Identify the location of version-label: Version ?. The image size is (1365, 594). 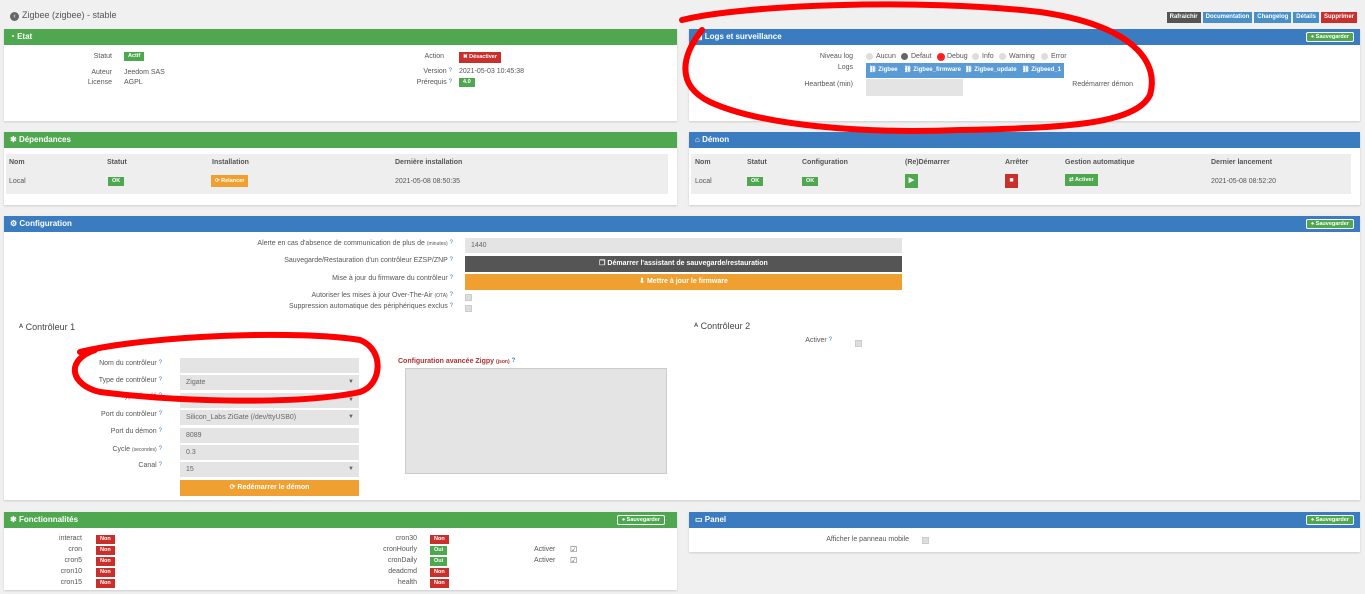
(437, 71).